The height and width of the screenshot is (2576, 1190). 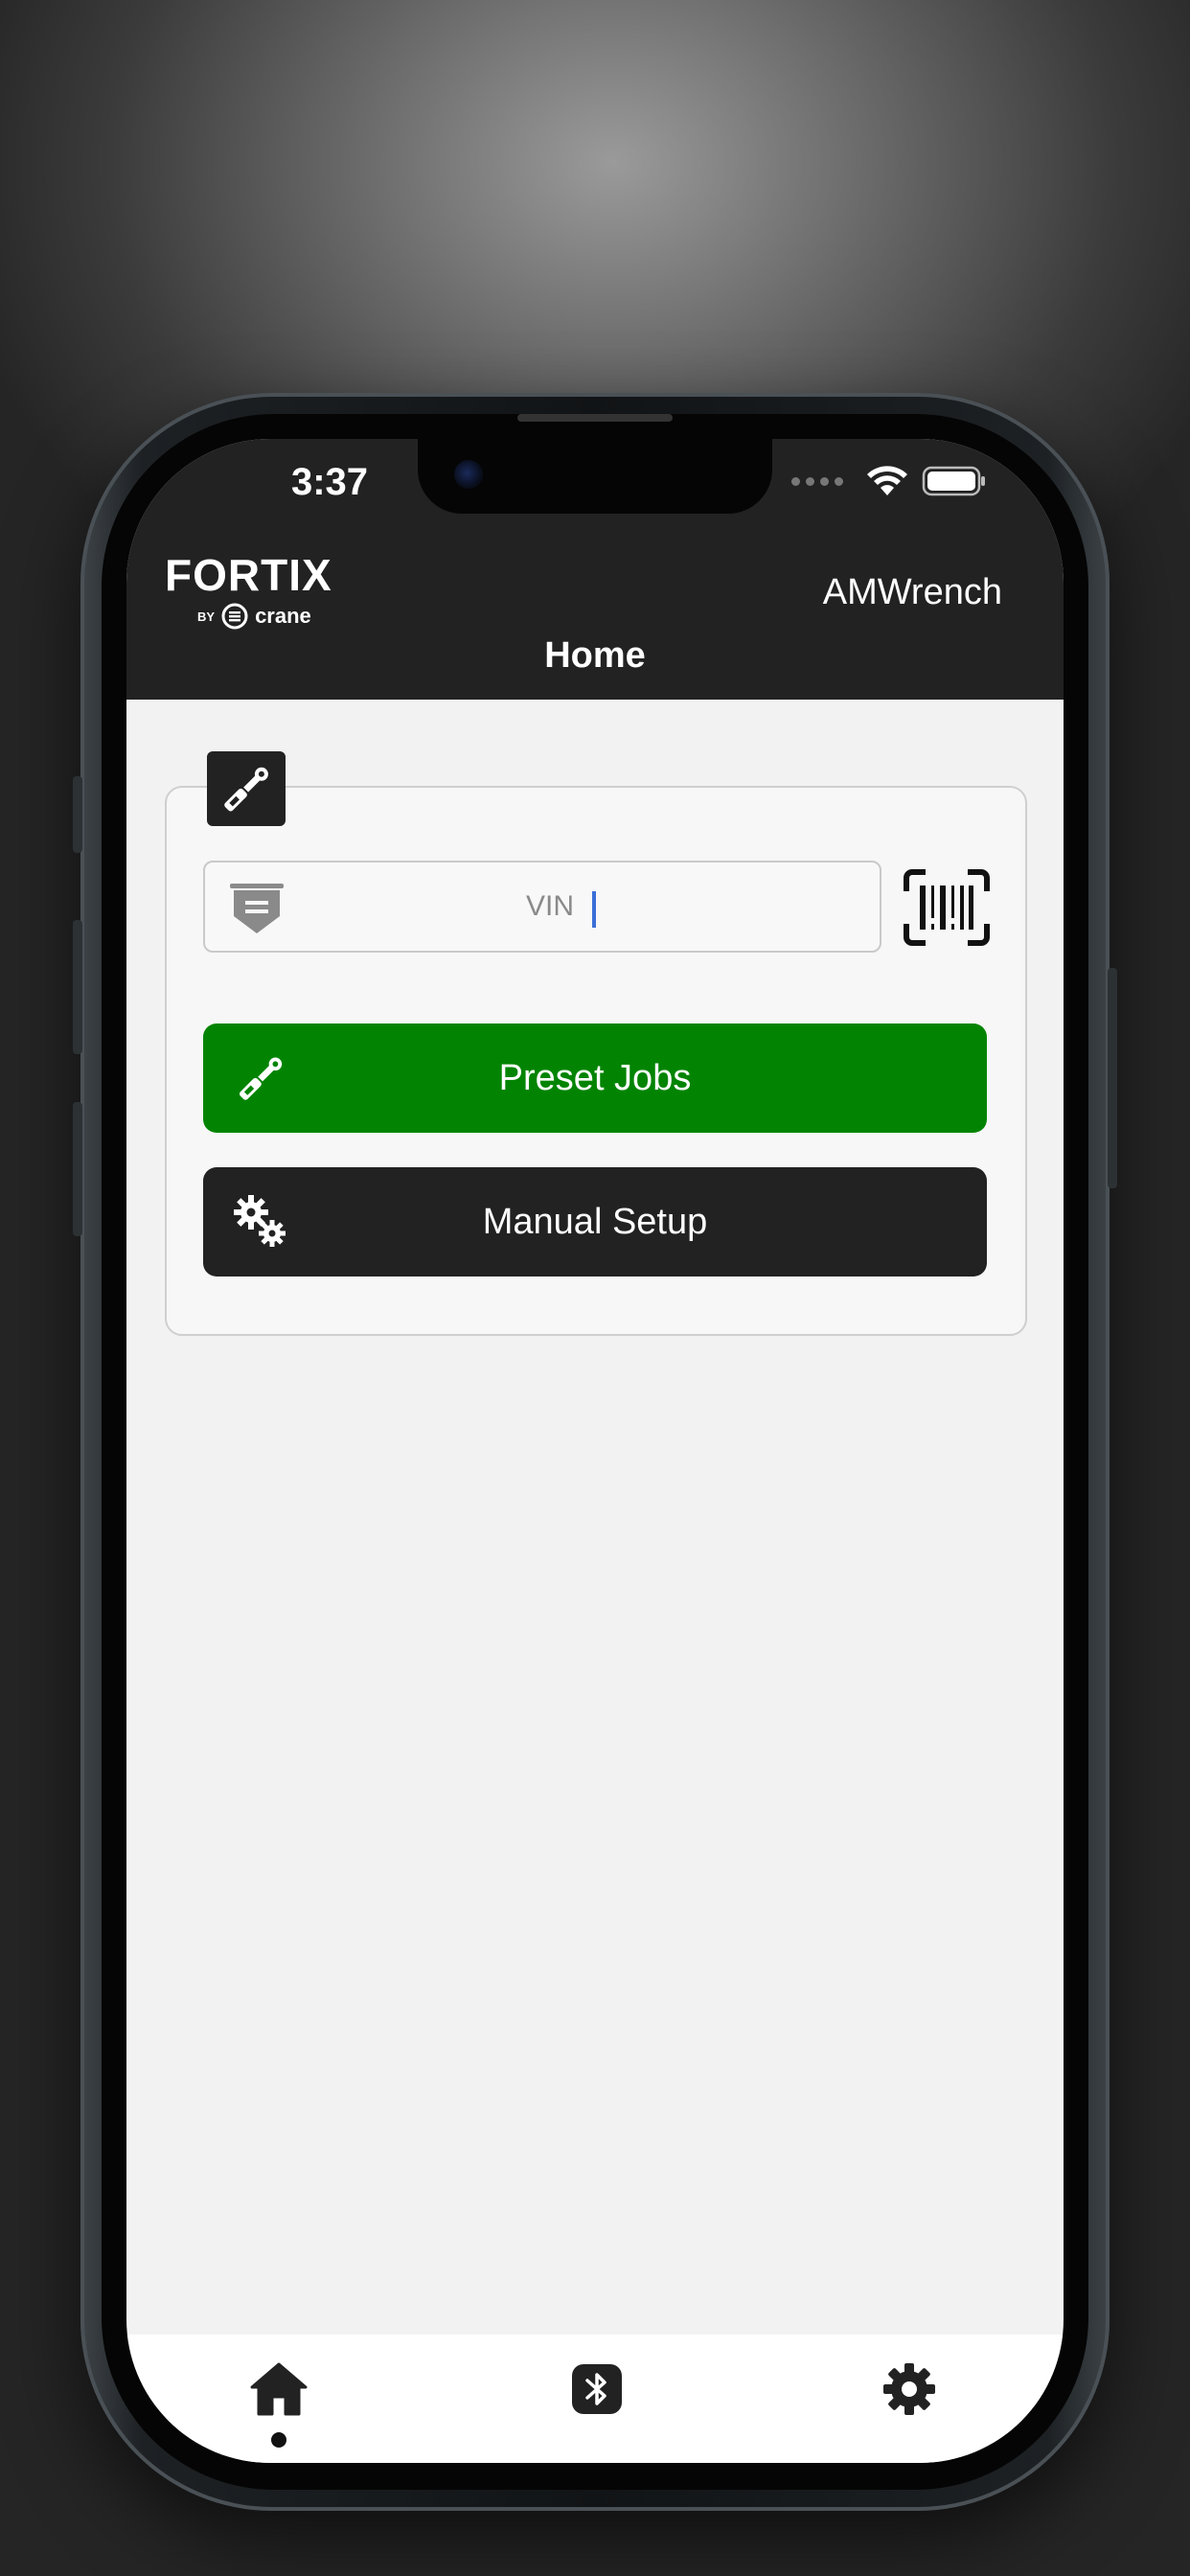 What do you see at coordinates (595, 569) in the screenshot?
I see `app-header: 3:37 FORTIX BY crane AMWrench Home` at bounding box center [595, 569].